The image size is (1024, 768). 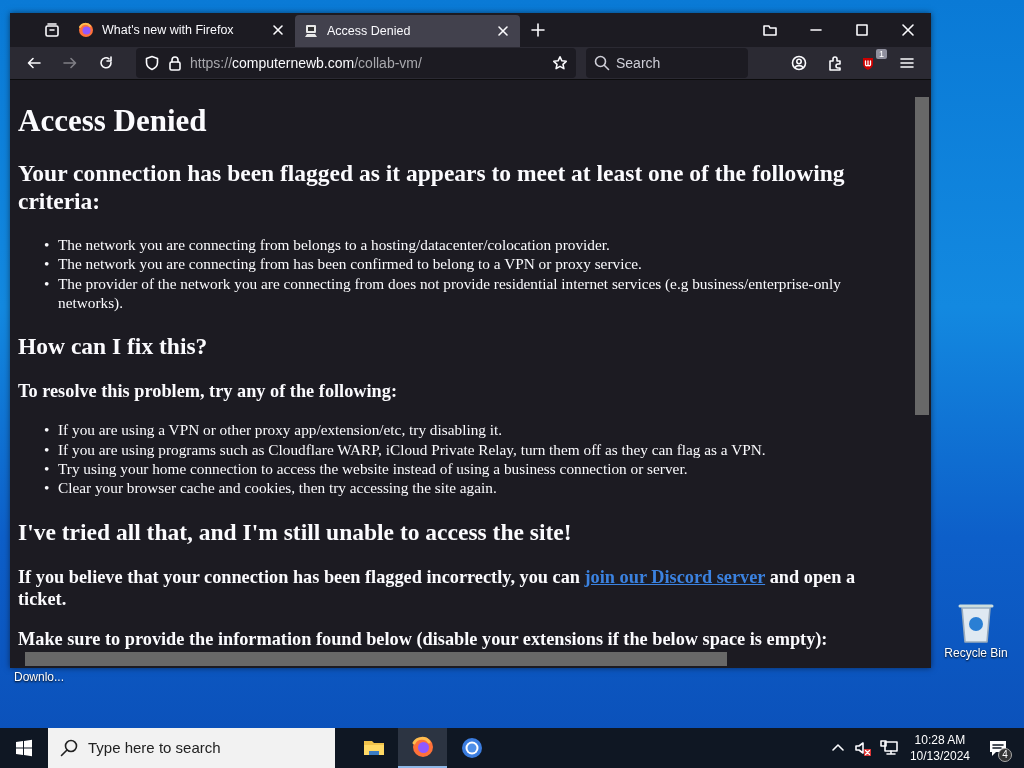 I want to click on section-heading: How can I fix this?, so click(x=113, y=346).